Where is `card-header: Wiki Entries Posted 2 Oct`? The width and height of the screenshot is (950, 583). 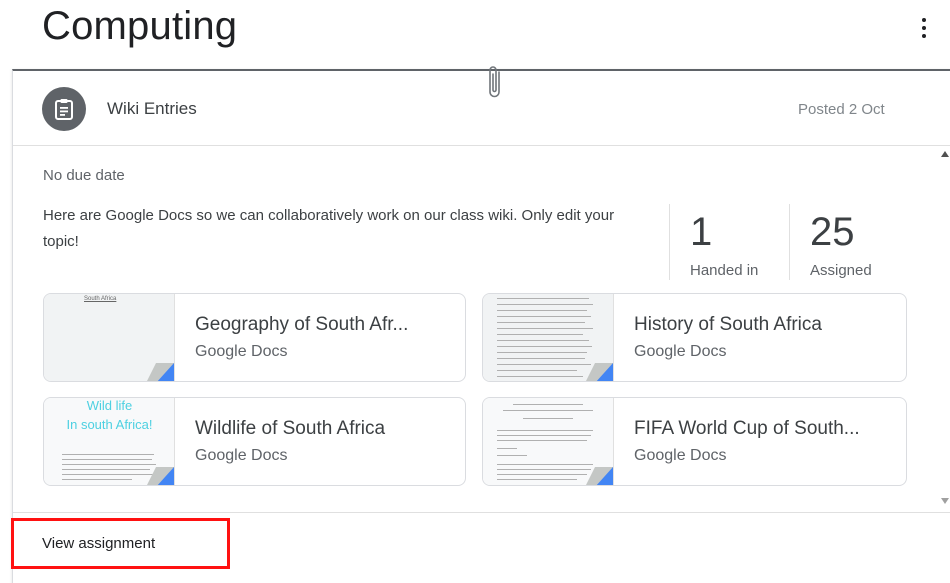
card-header: Wiki Entries Posted 2 Oct is located at coordinates (481, 108).